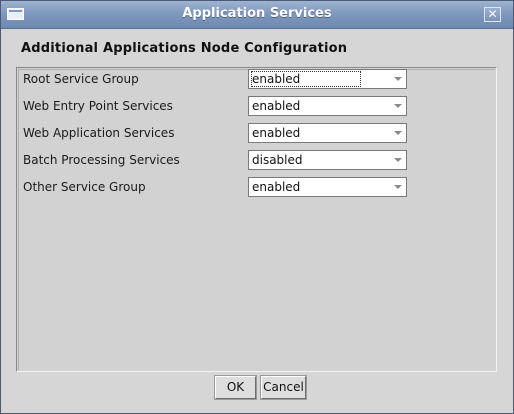 This screenshot has height=414, width=514. What do you see at coordinates (101, 160) in the screenshot?
I see `batch-processing-services-label: Batch Processing Services` at bounding box center [101, 160].